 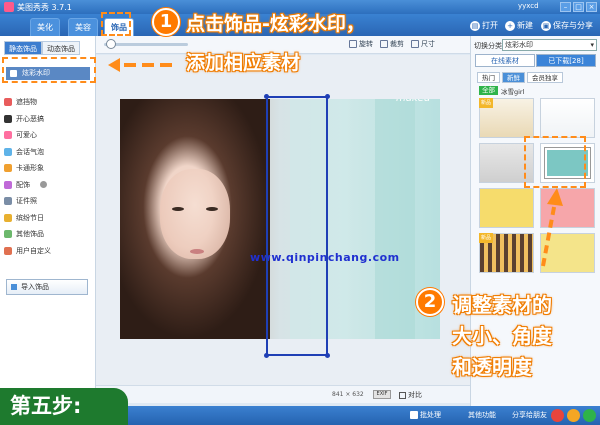 I want to click on step2-callout-line1: 调整素材的, so click(x=502, y=305).